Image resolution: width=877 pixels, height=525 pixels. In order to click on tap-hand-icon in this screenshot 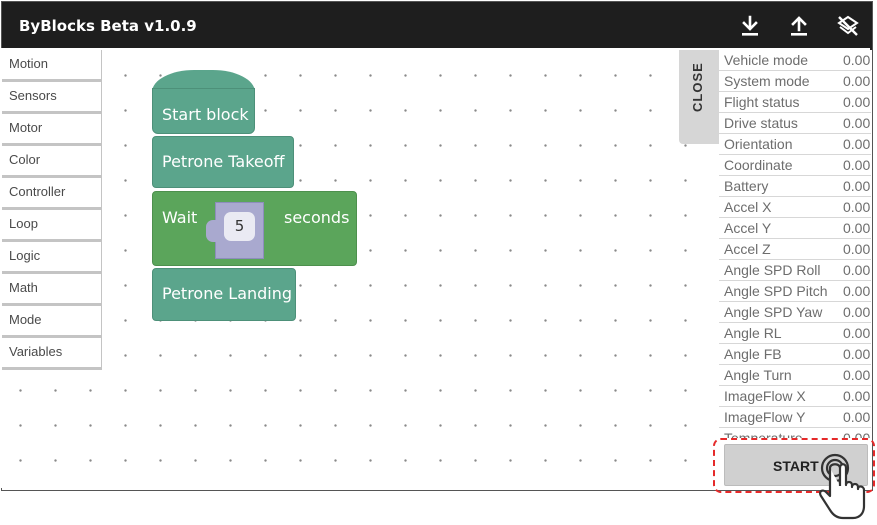, I will do `click(842, 486)`.